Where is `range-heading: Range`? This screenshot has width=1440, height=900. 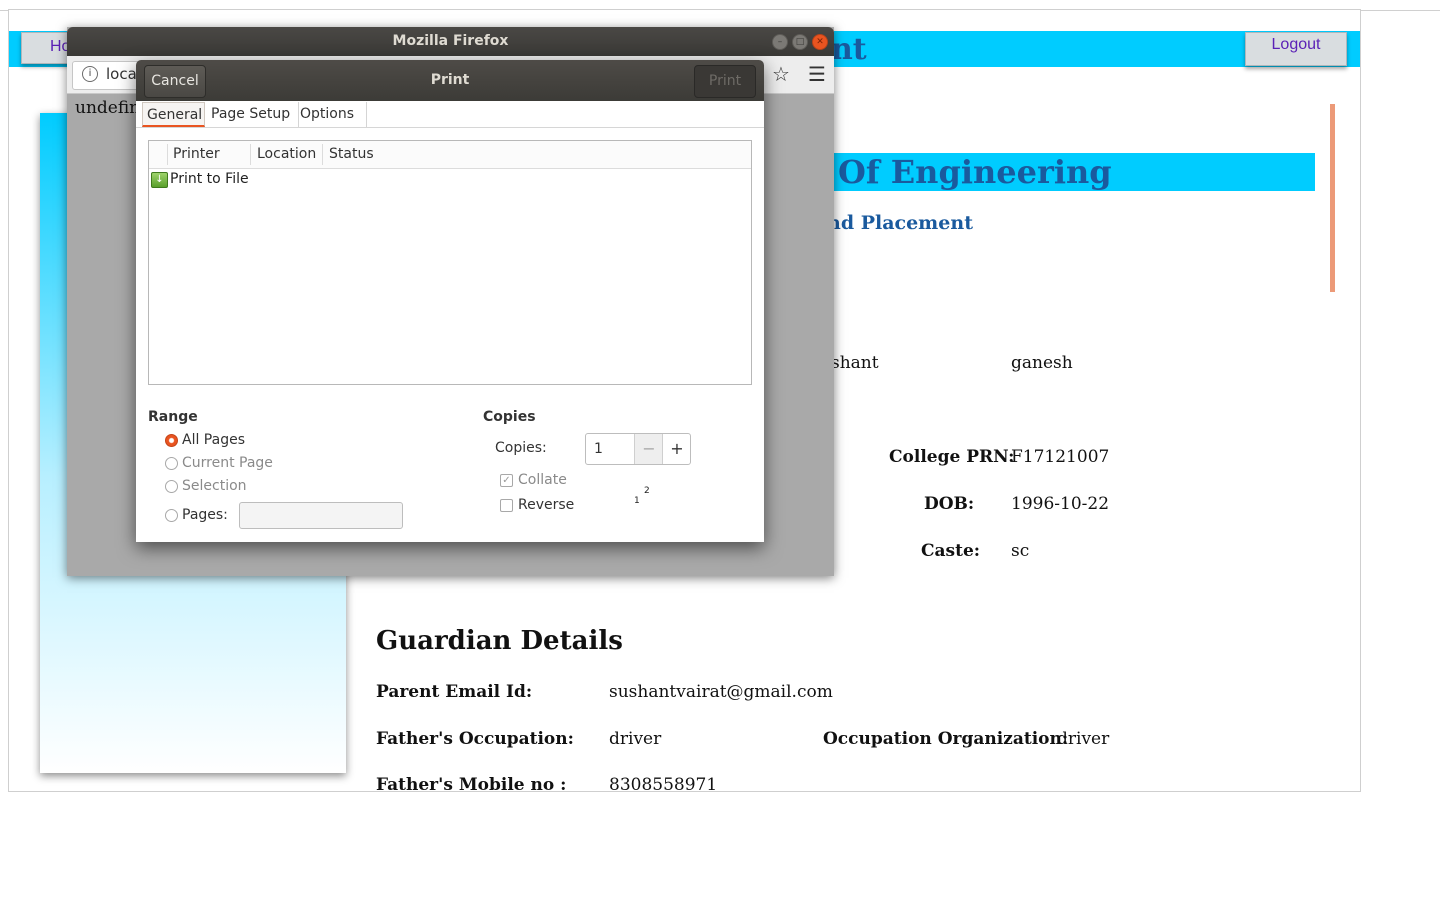 range-heading: Range is located at coordinates (173, 417).